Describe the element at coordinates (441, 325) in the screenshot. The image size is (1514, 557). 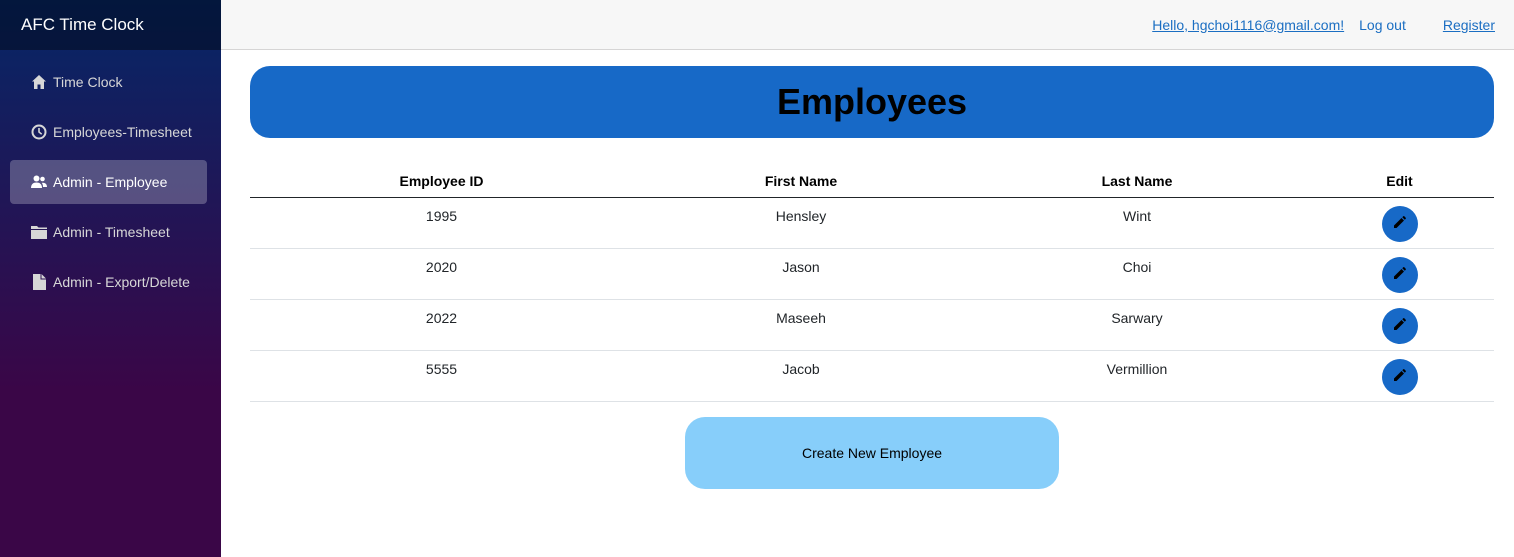
I see `employee-id-cell: 2022` at that location.